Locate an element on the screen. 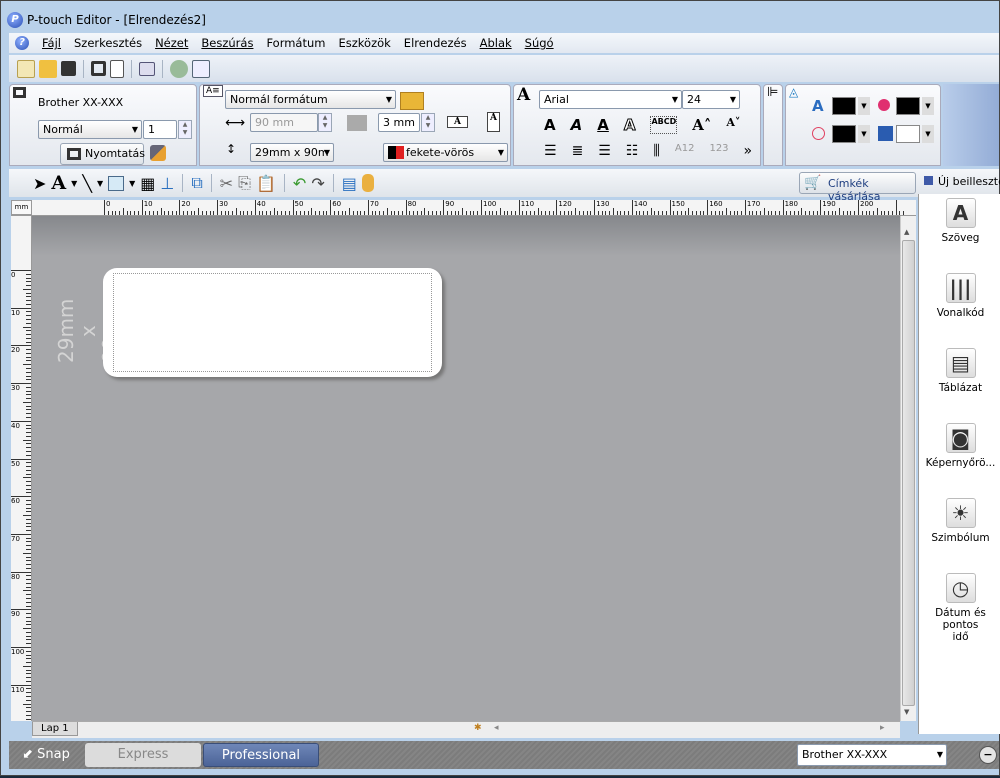 The width and height of the screenshot is (1000, 778). vertical-scrollbar: ▲ ▼ is located at coordinates (908, 468).